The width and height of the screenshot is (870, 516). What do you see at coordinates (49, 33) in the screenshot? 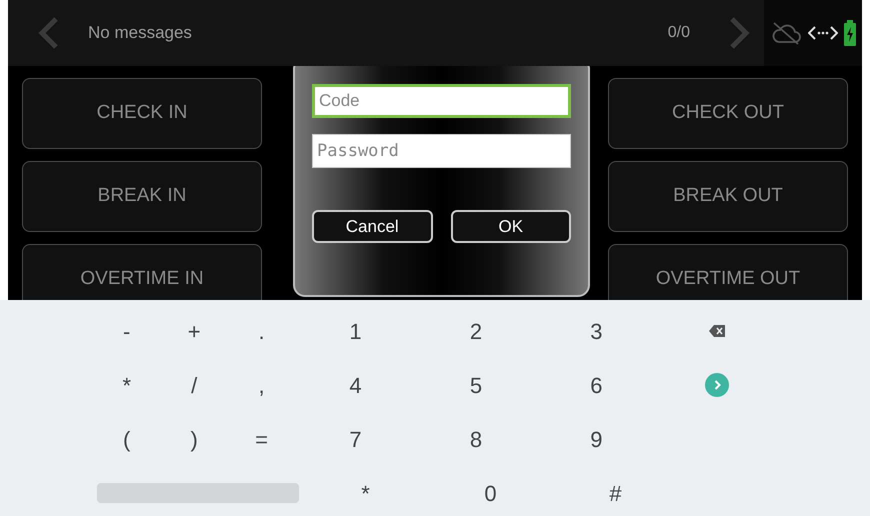
I see `chevron-left-icon` at bounding box center [49, 33].